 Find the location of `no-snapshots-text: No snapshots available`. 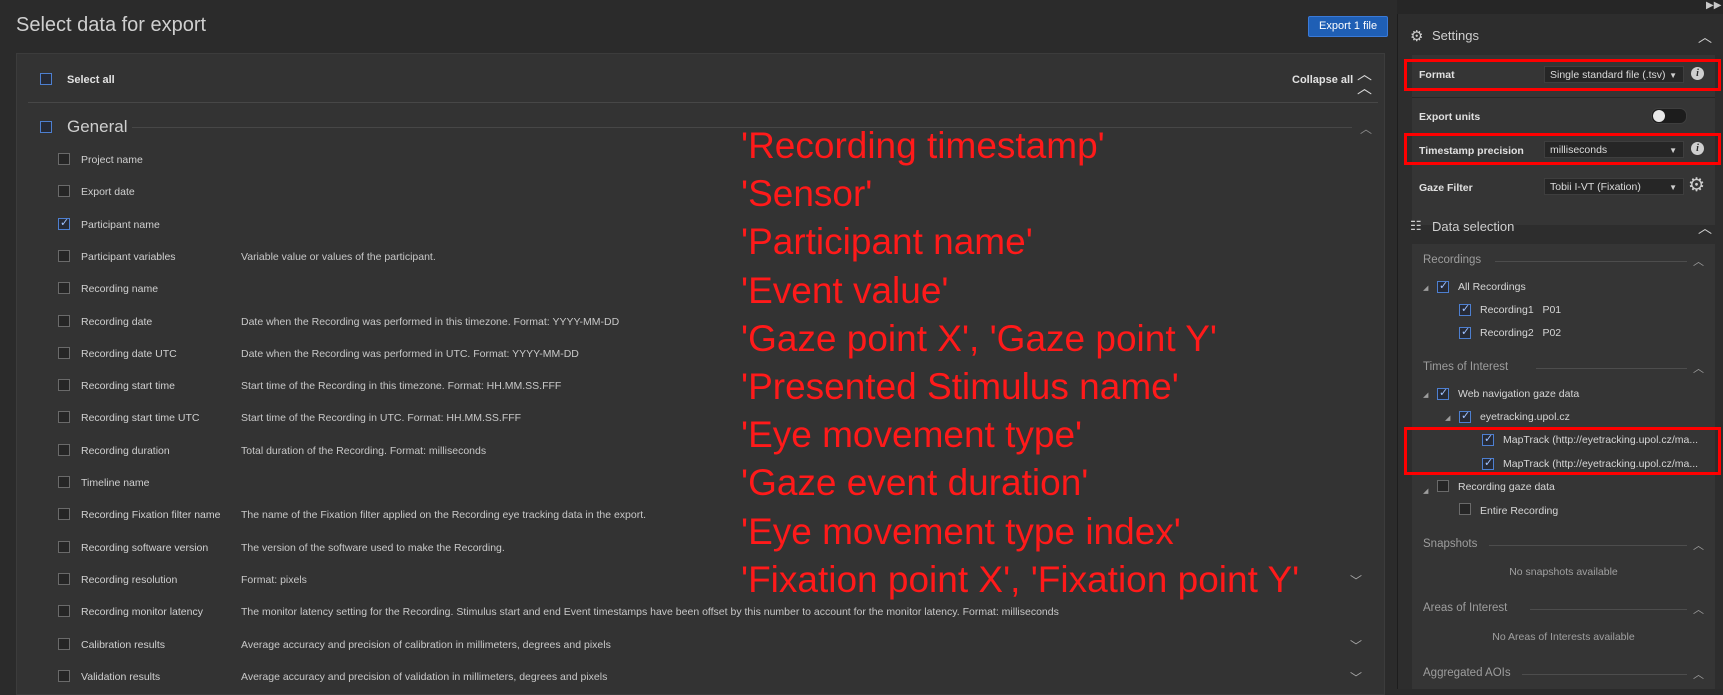

no-snapshots-text: No snapshots available is located at coordinates (1563, 572).